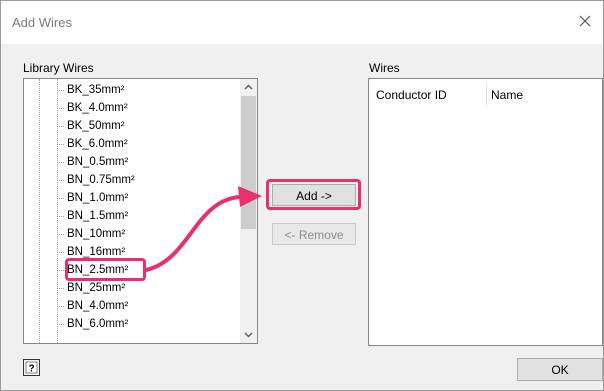 The width and height of the screenshot is (604, 391). I want to click on remove-button: <- Remove, so click(314, 234).